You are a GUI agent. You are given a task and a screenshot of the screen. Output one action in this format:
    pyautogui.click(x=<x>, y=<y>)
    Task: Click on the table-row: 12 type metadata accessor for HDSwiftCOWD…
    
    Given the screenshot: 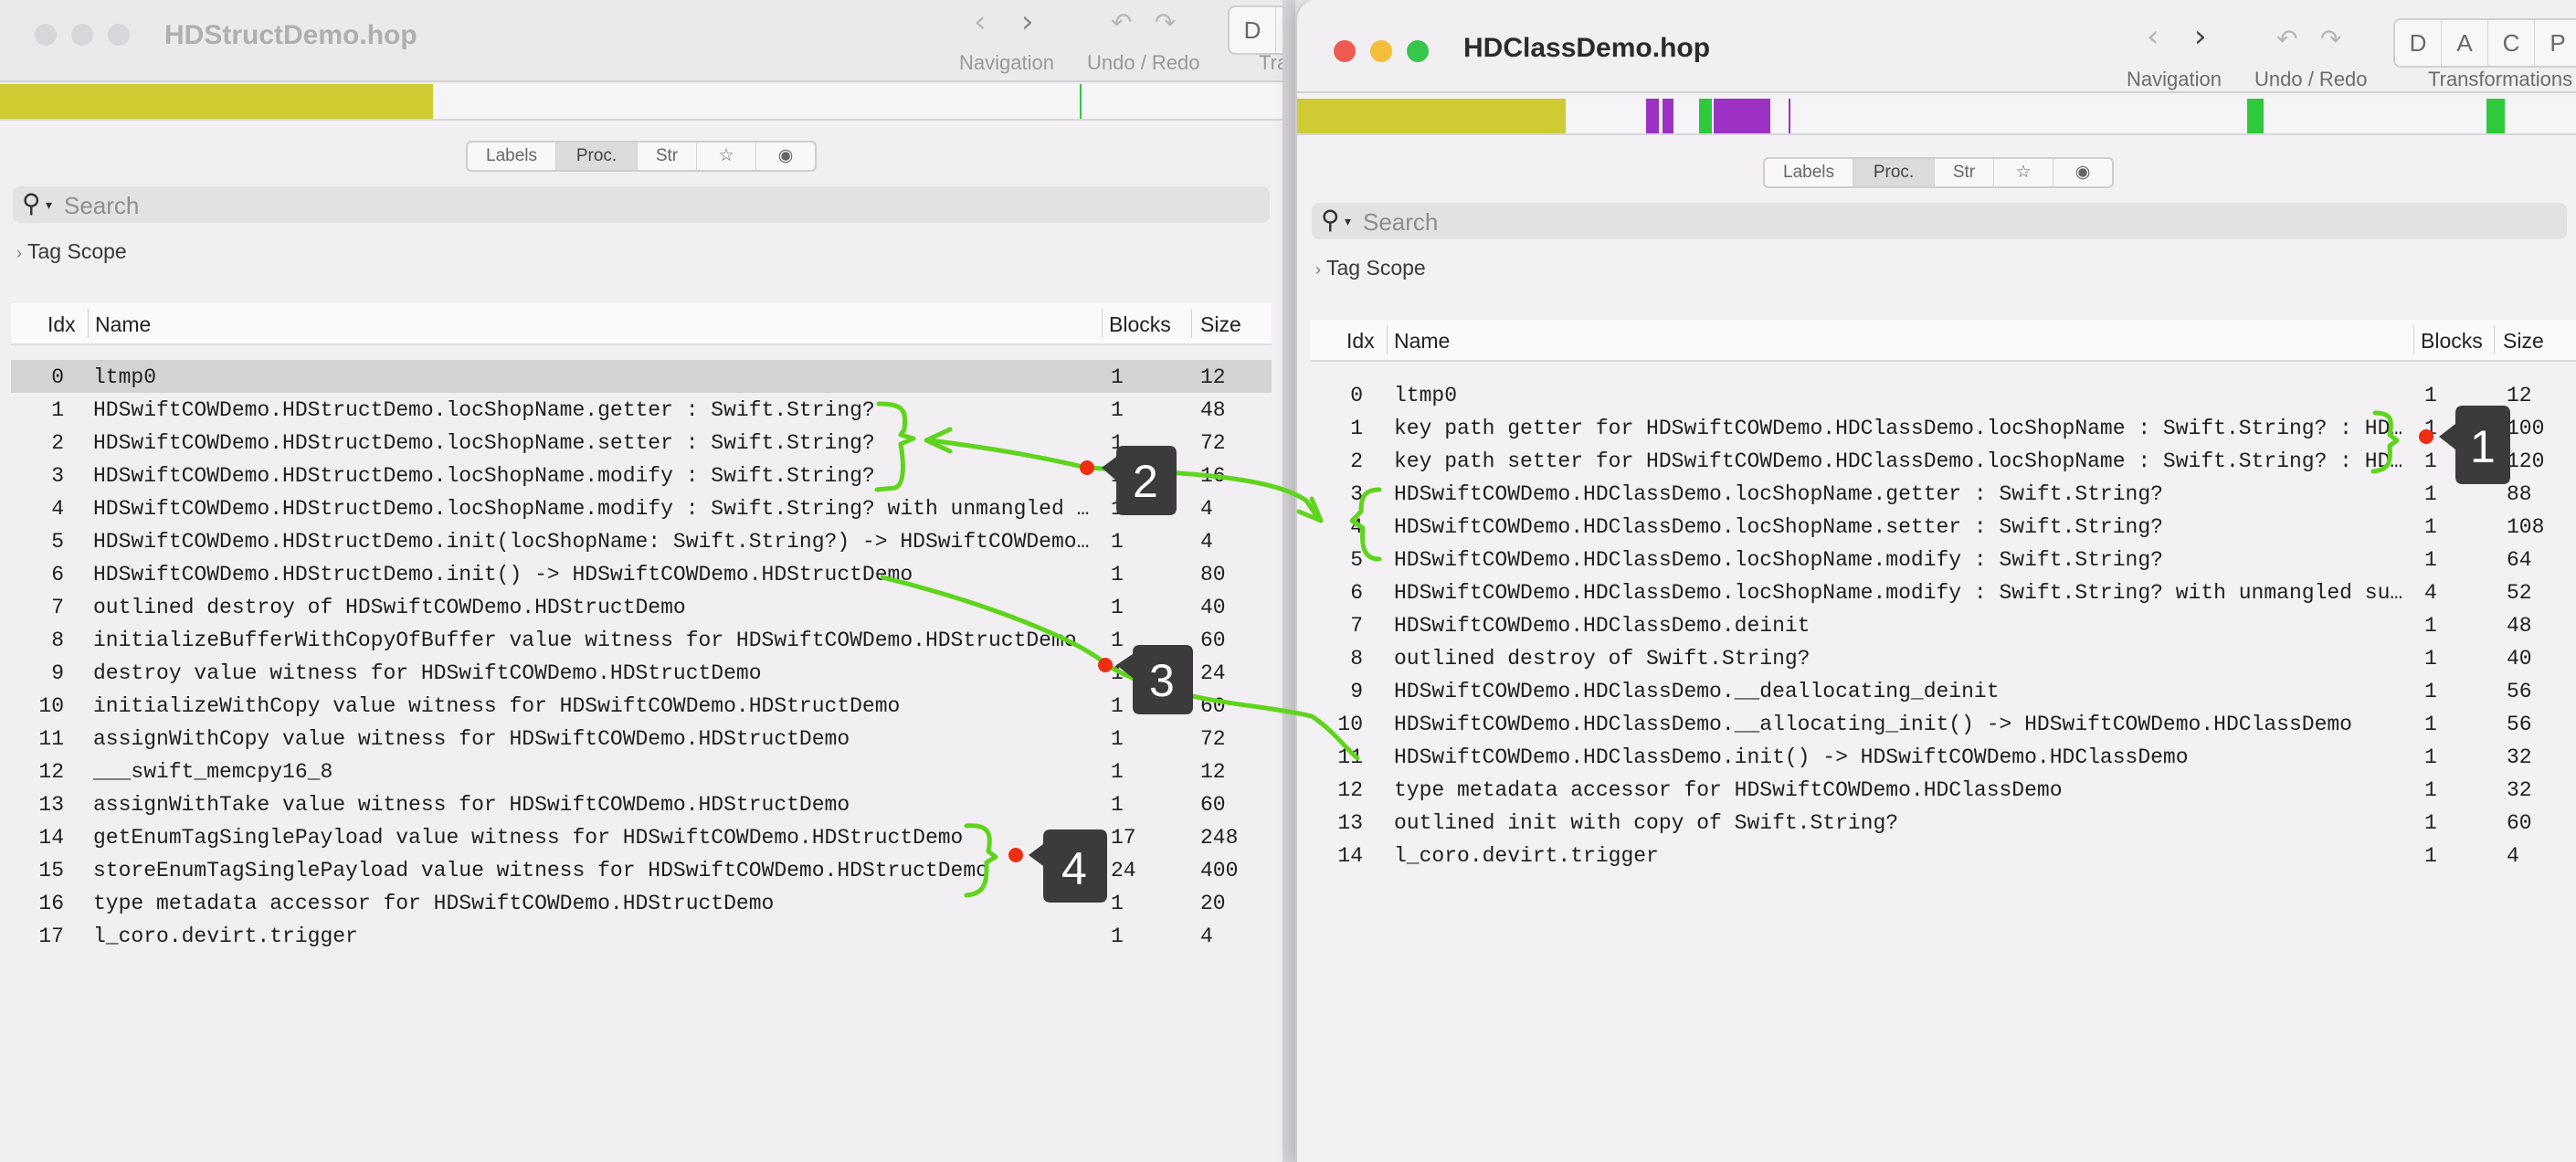 What is the action you would take?
    pyautogui.click(x=1943, y=789)
    